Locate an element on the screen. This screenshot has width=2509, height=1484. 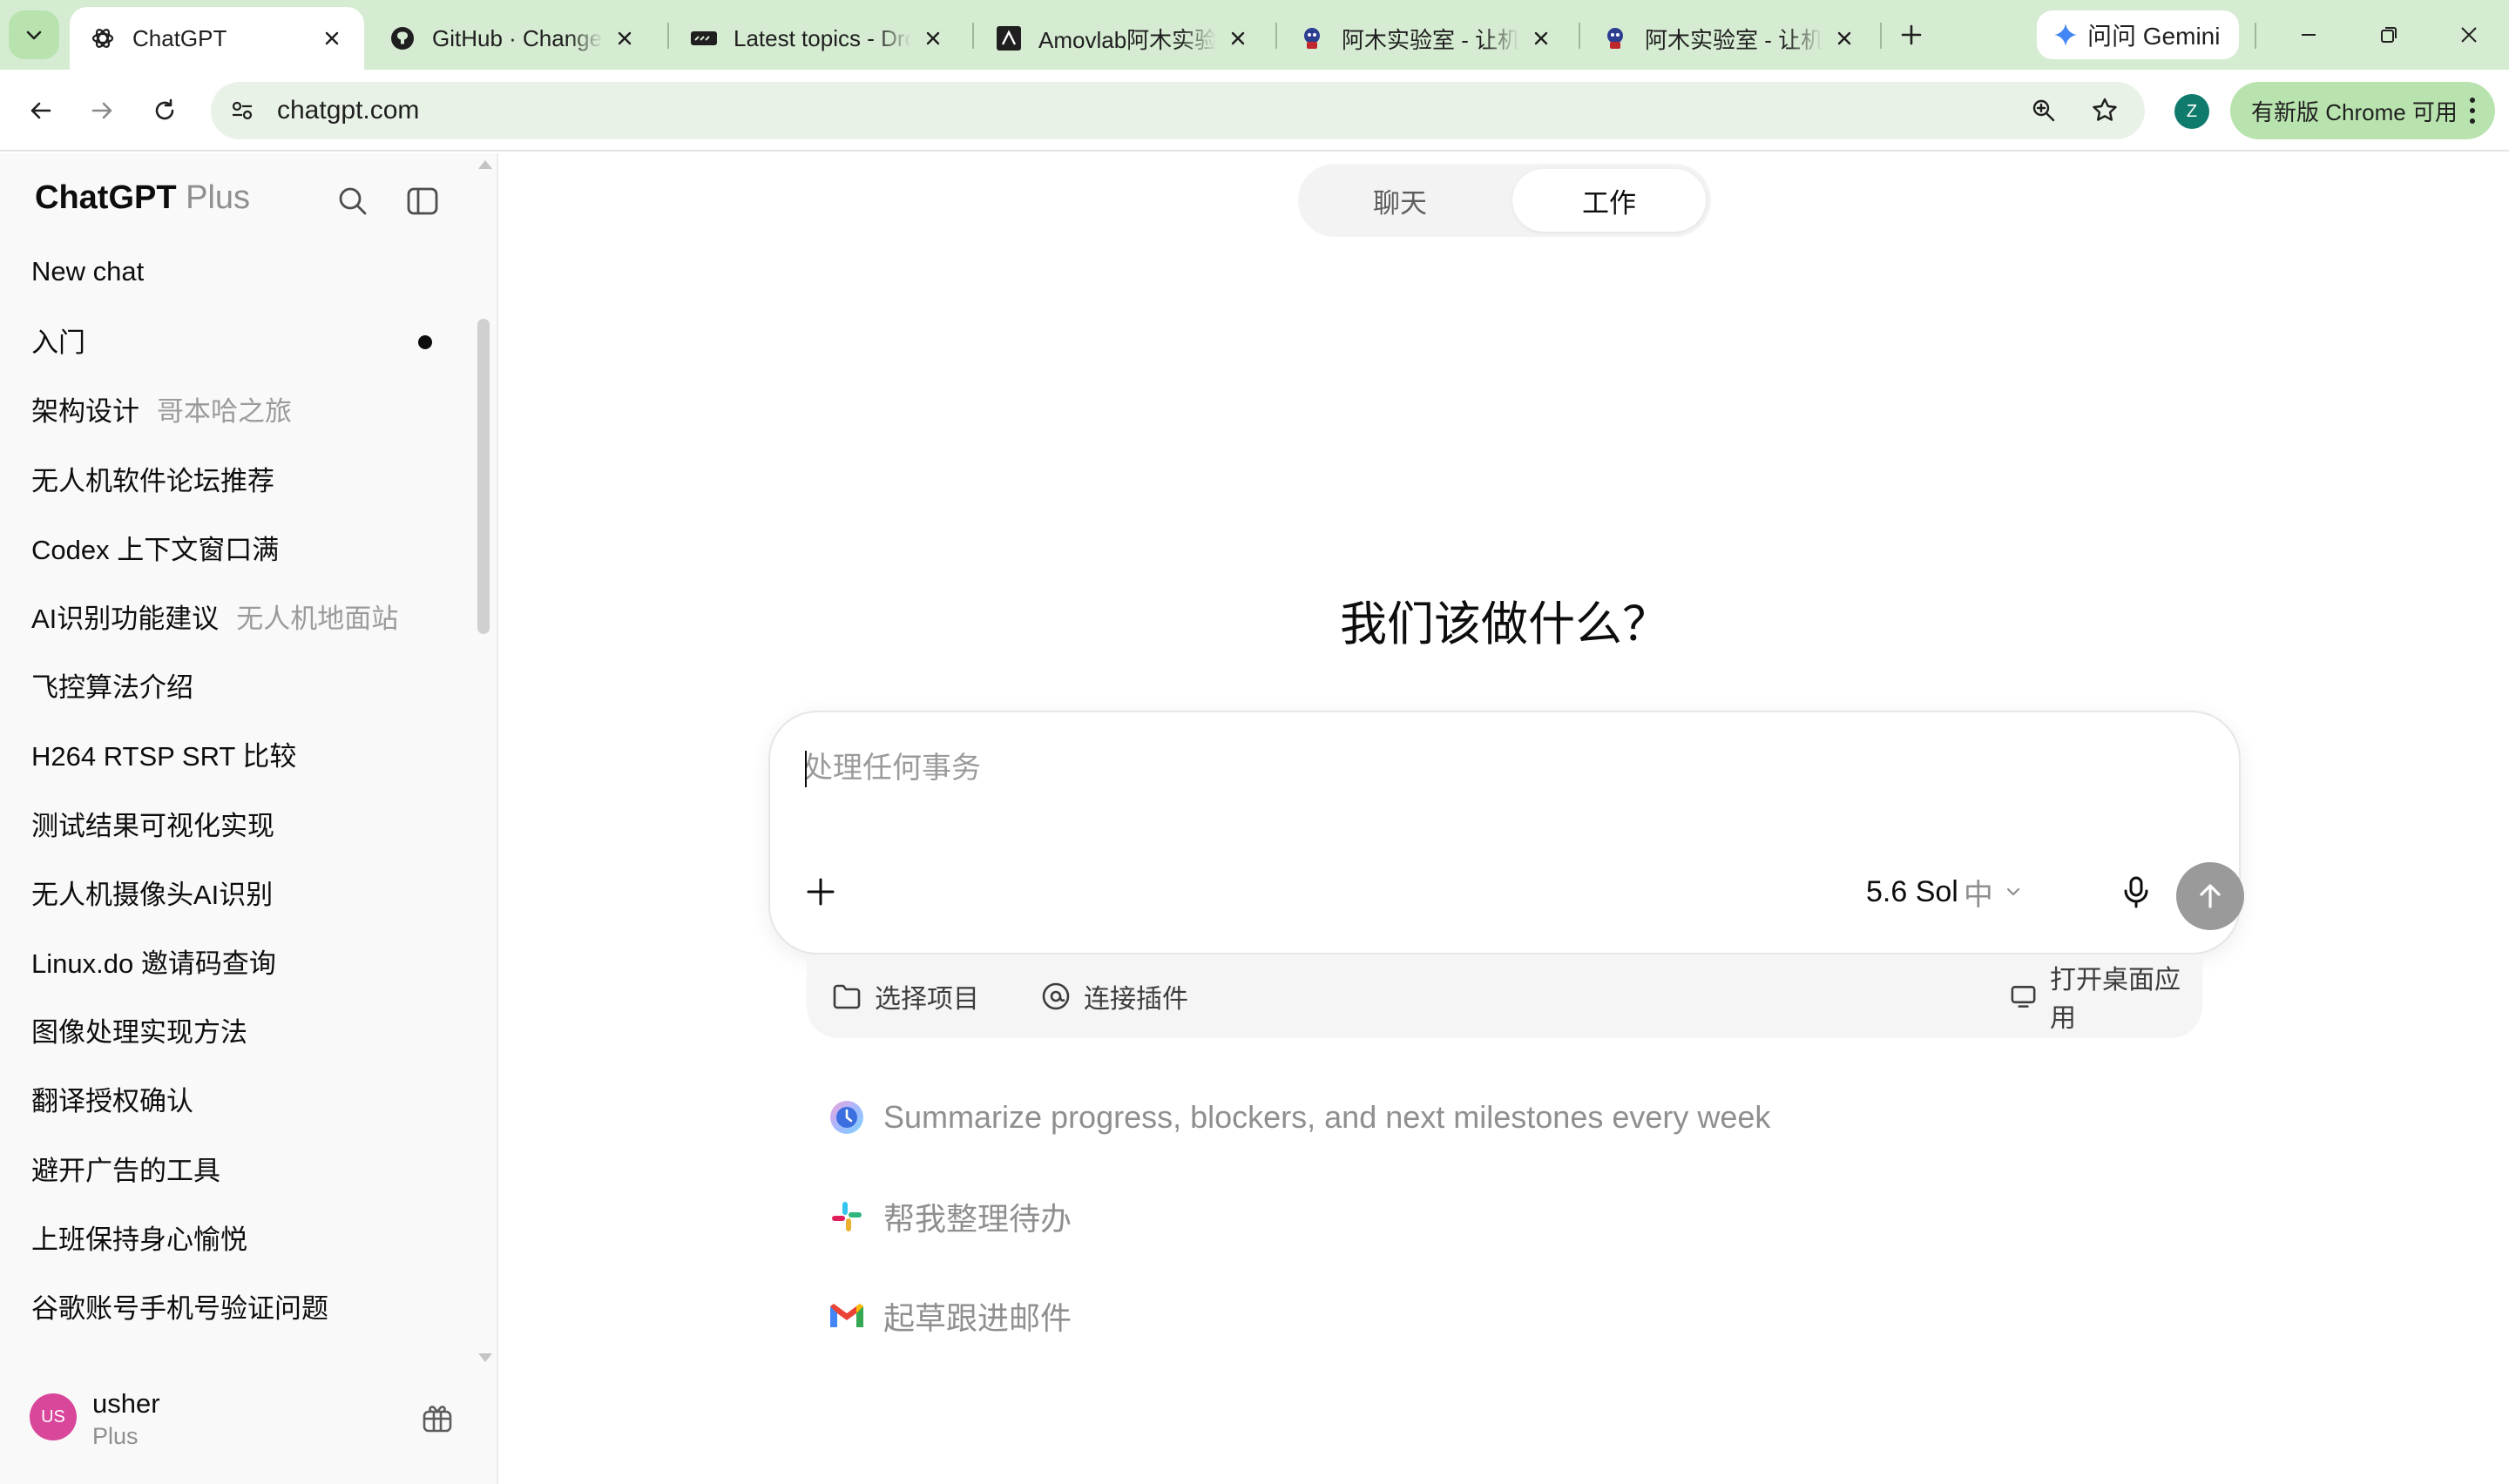
chat-item: 谷歌账号手机号验证问题 is located at coordinates (235, 1306).